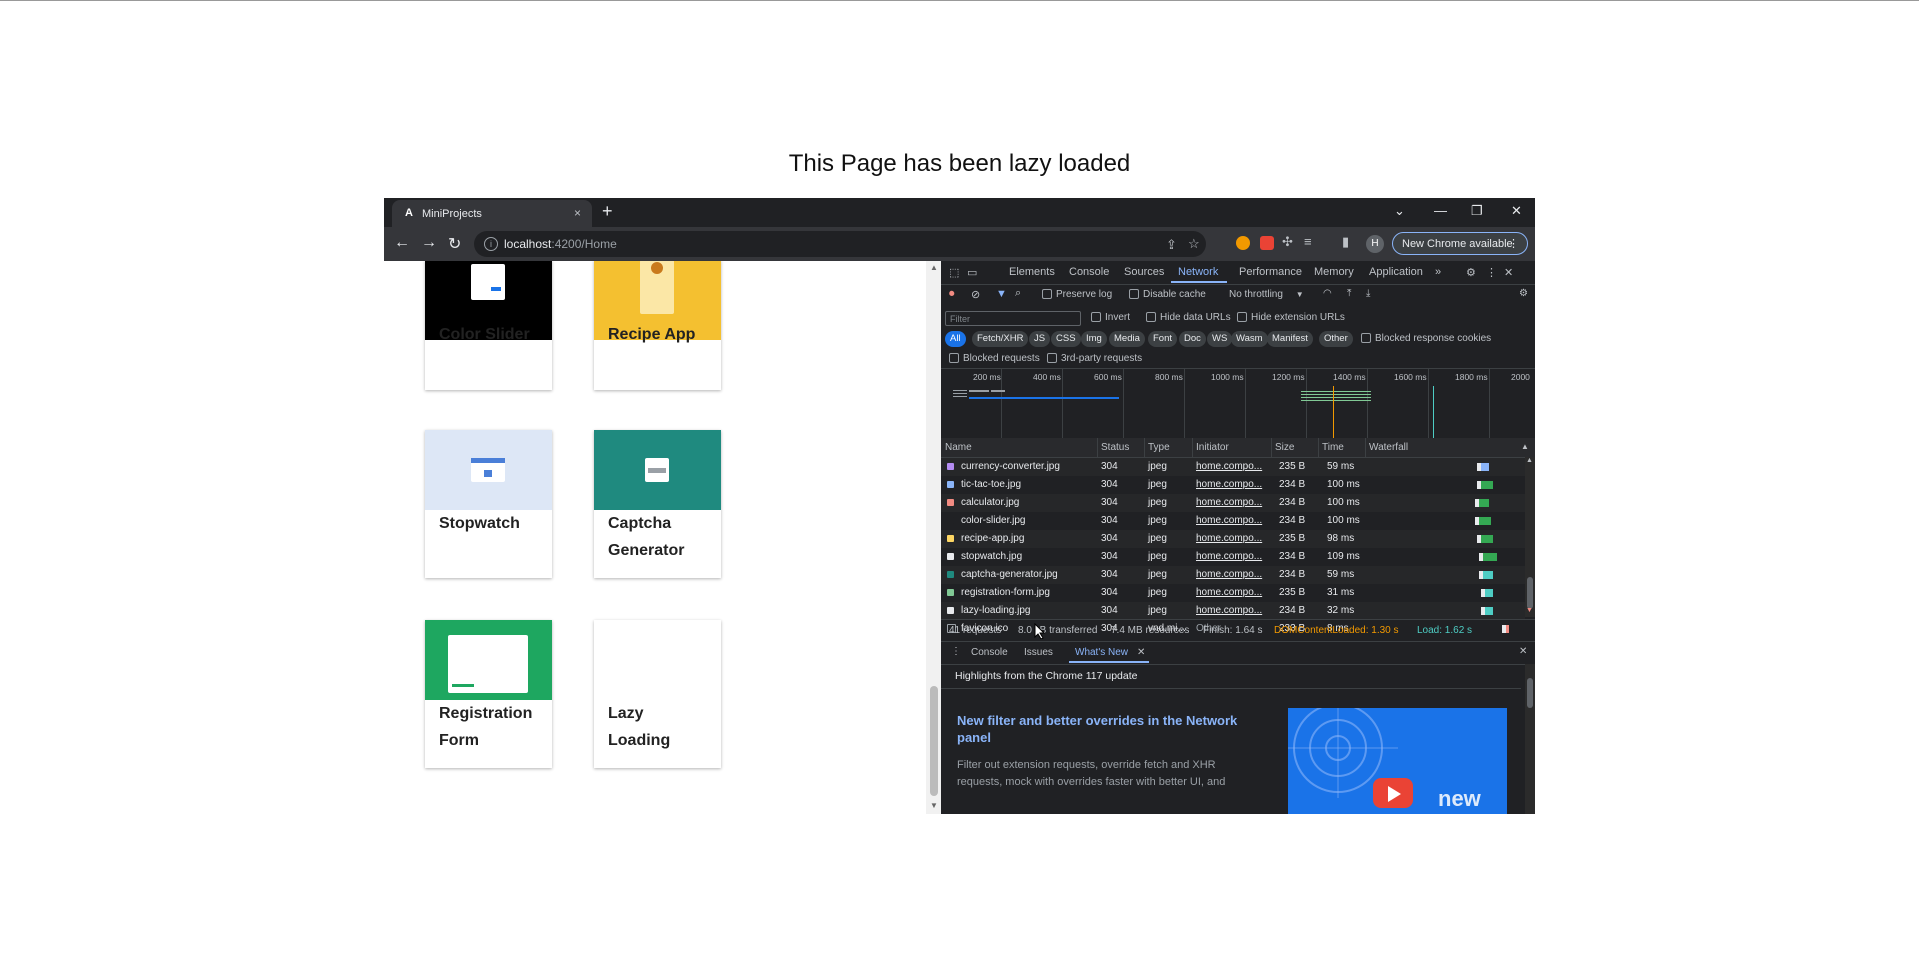 This screenshot has height=964, width=1919. I want to click on filter-type-other: Other, so click(1336, 339).